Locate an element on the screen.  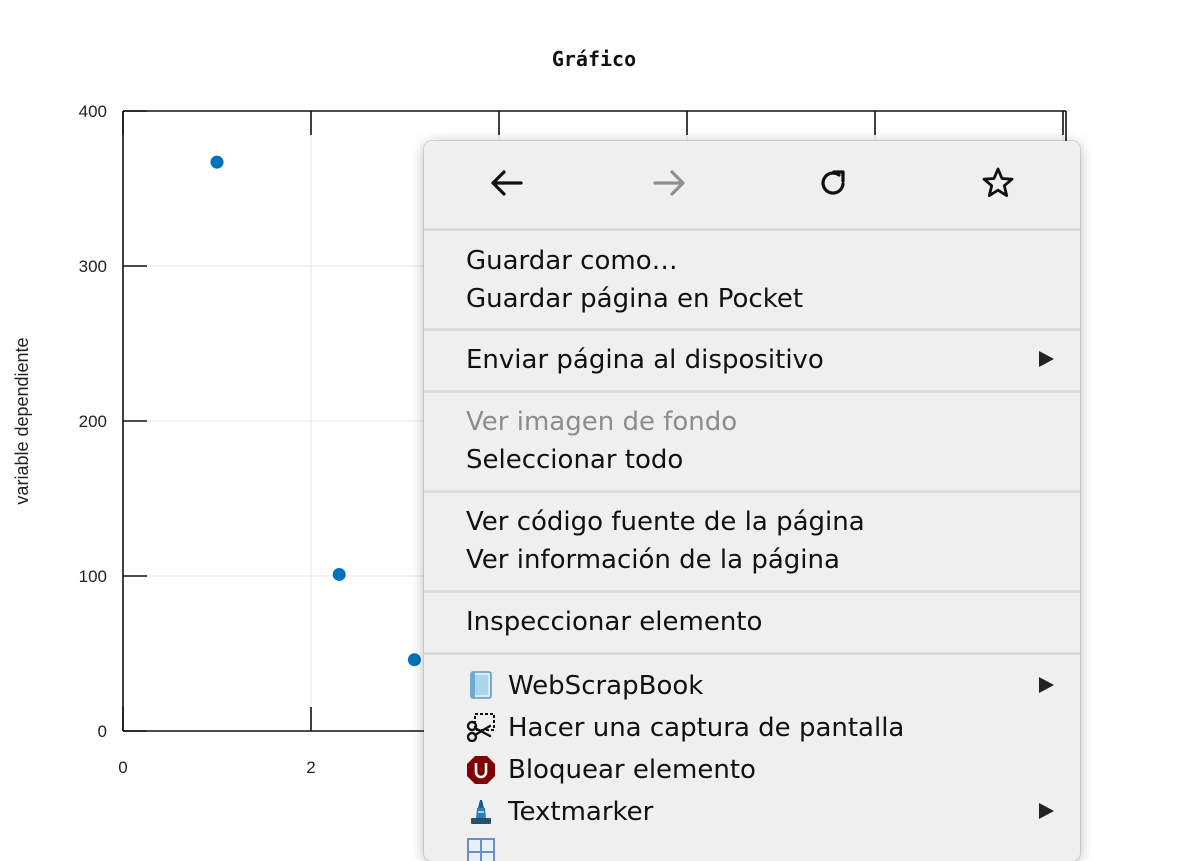
y-axis-label: variable dependiente is located at coordinates (22, 420).